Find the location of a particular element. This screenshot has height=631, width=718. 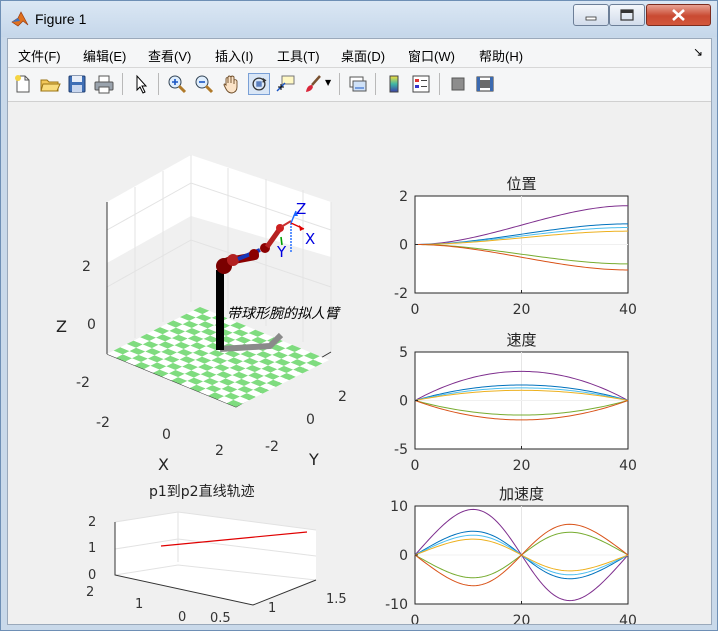

data-cursor-icon is located at coordinates (286, 84).